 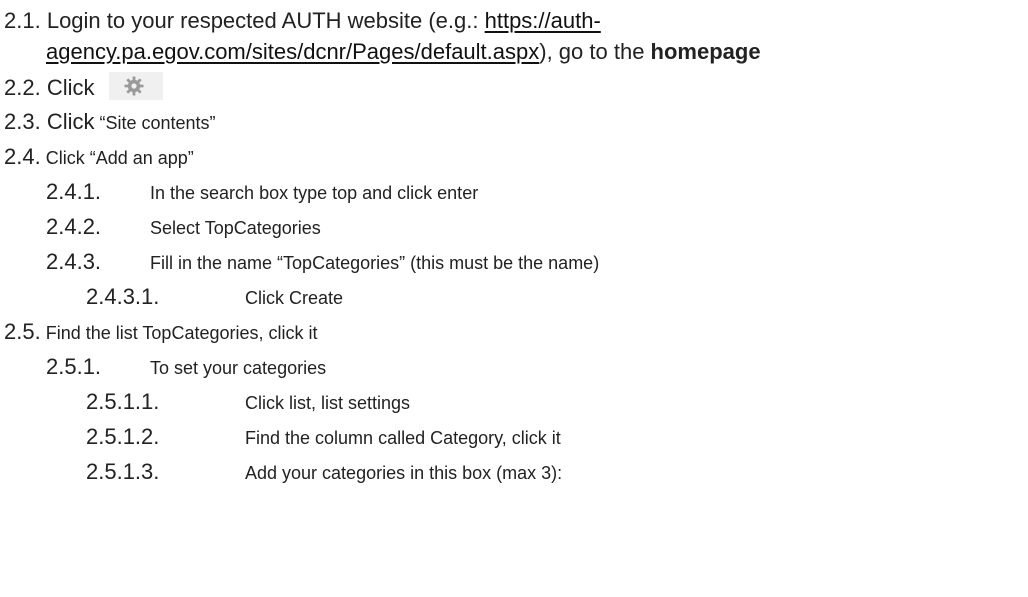 What do you see at coordinates (22, 121) in the screenshot?
I see `item-number: 2.3.` at bounding box center [22, 121].